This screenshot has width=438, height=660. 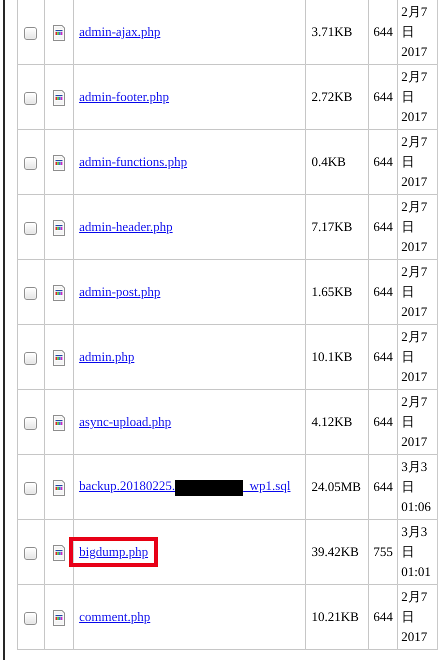 I want to click on file-size: 1.65KB, so click(x=331, y=291).